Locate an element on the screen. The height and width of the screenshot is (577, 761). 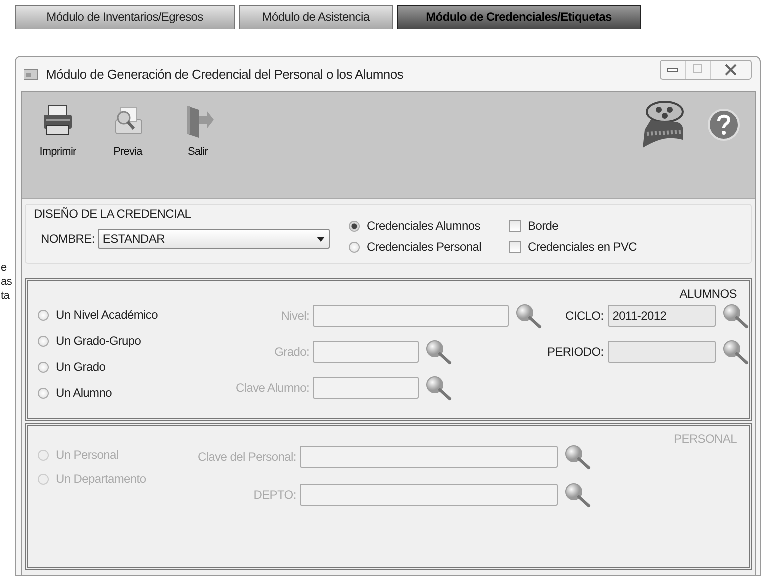
field-label: DEPTO: is located at coordinates (274, 495).